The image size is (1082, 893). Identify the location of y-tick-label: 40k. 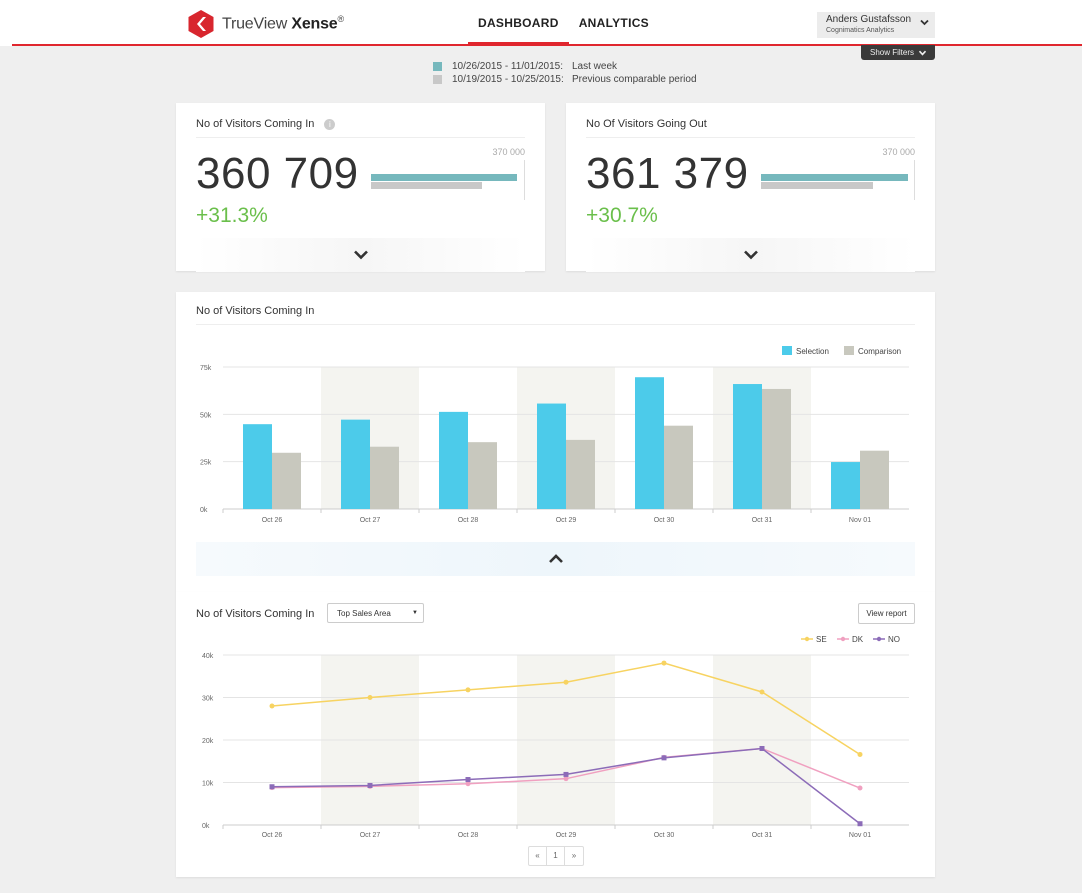
(208, 656).